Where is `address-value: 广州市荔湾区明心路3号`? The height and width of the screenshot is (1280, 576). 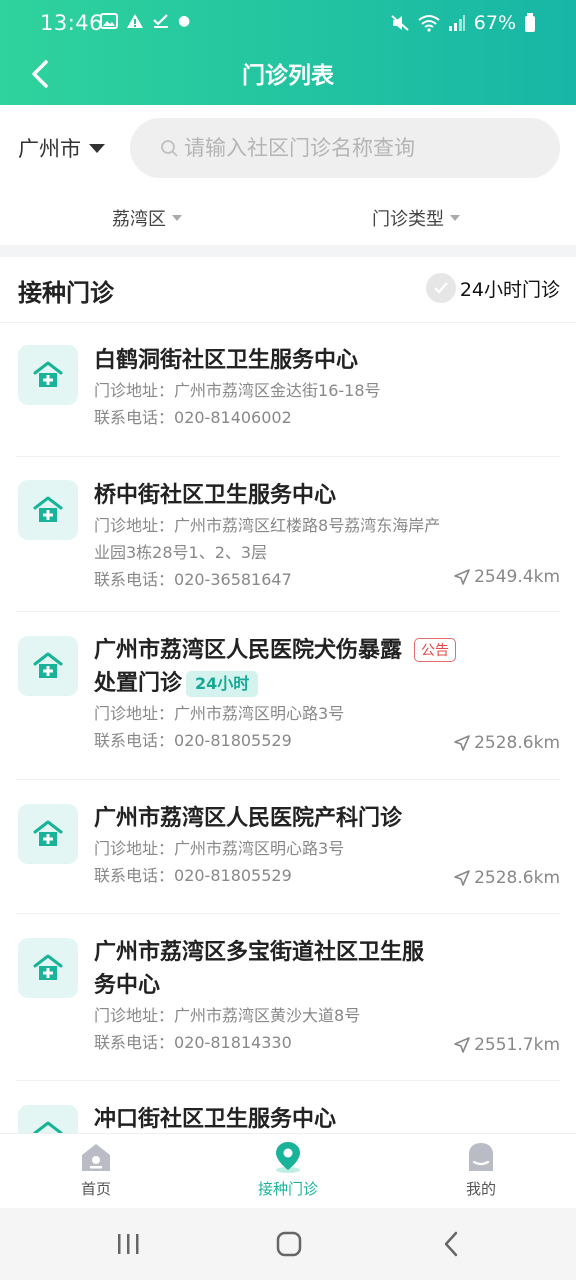
address-value: 广州市荔湾区明心路3号 is located at coordinates (259, 848).